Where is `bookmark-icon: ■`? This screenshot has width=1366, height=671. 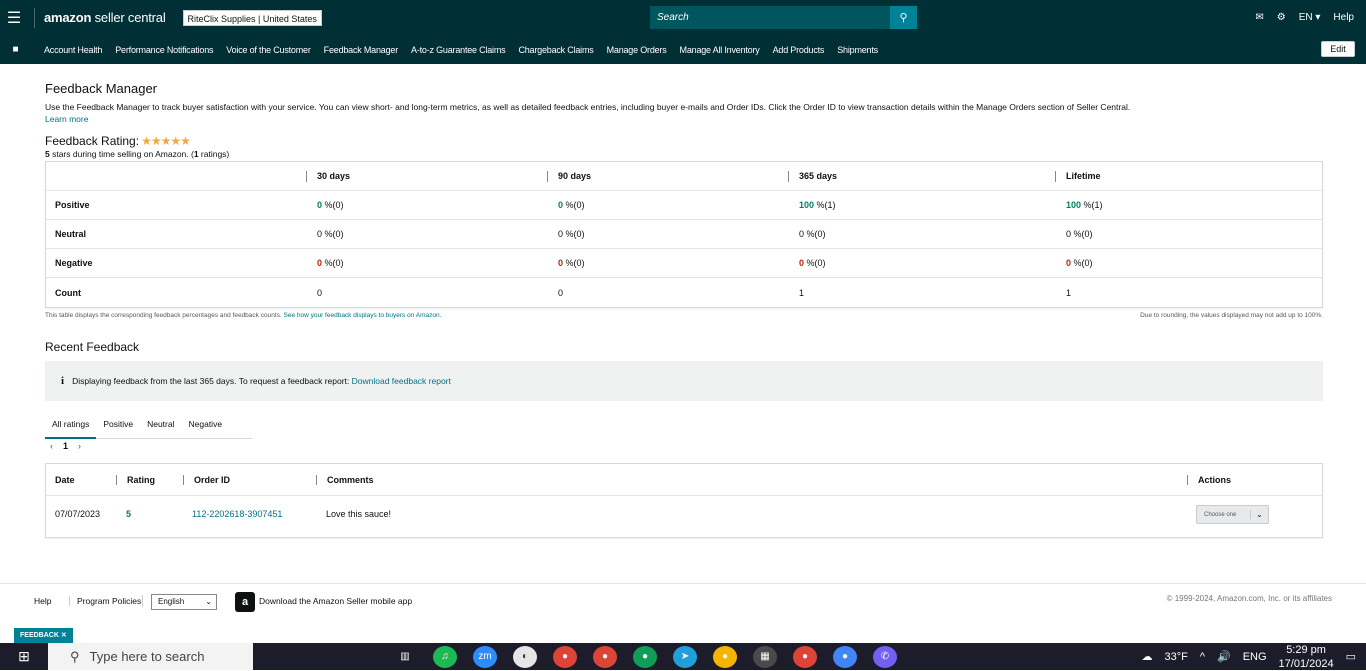
bookmark-icon: ■ is located at coordinates (15, 49).